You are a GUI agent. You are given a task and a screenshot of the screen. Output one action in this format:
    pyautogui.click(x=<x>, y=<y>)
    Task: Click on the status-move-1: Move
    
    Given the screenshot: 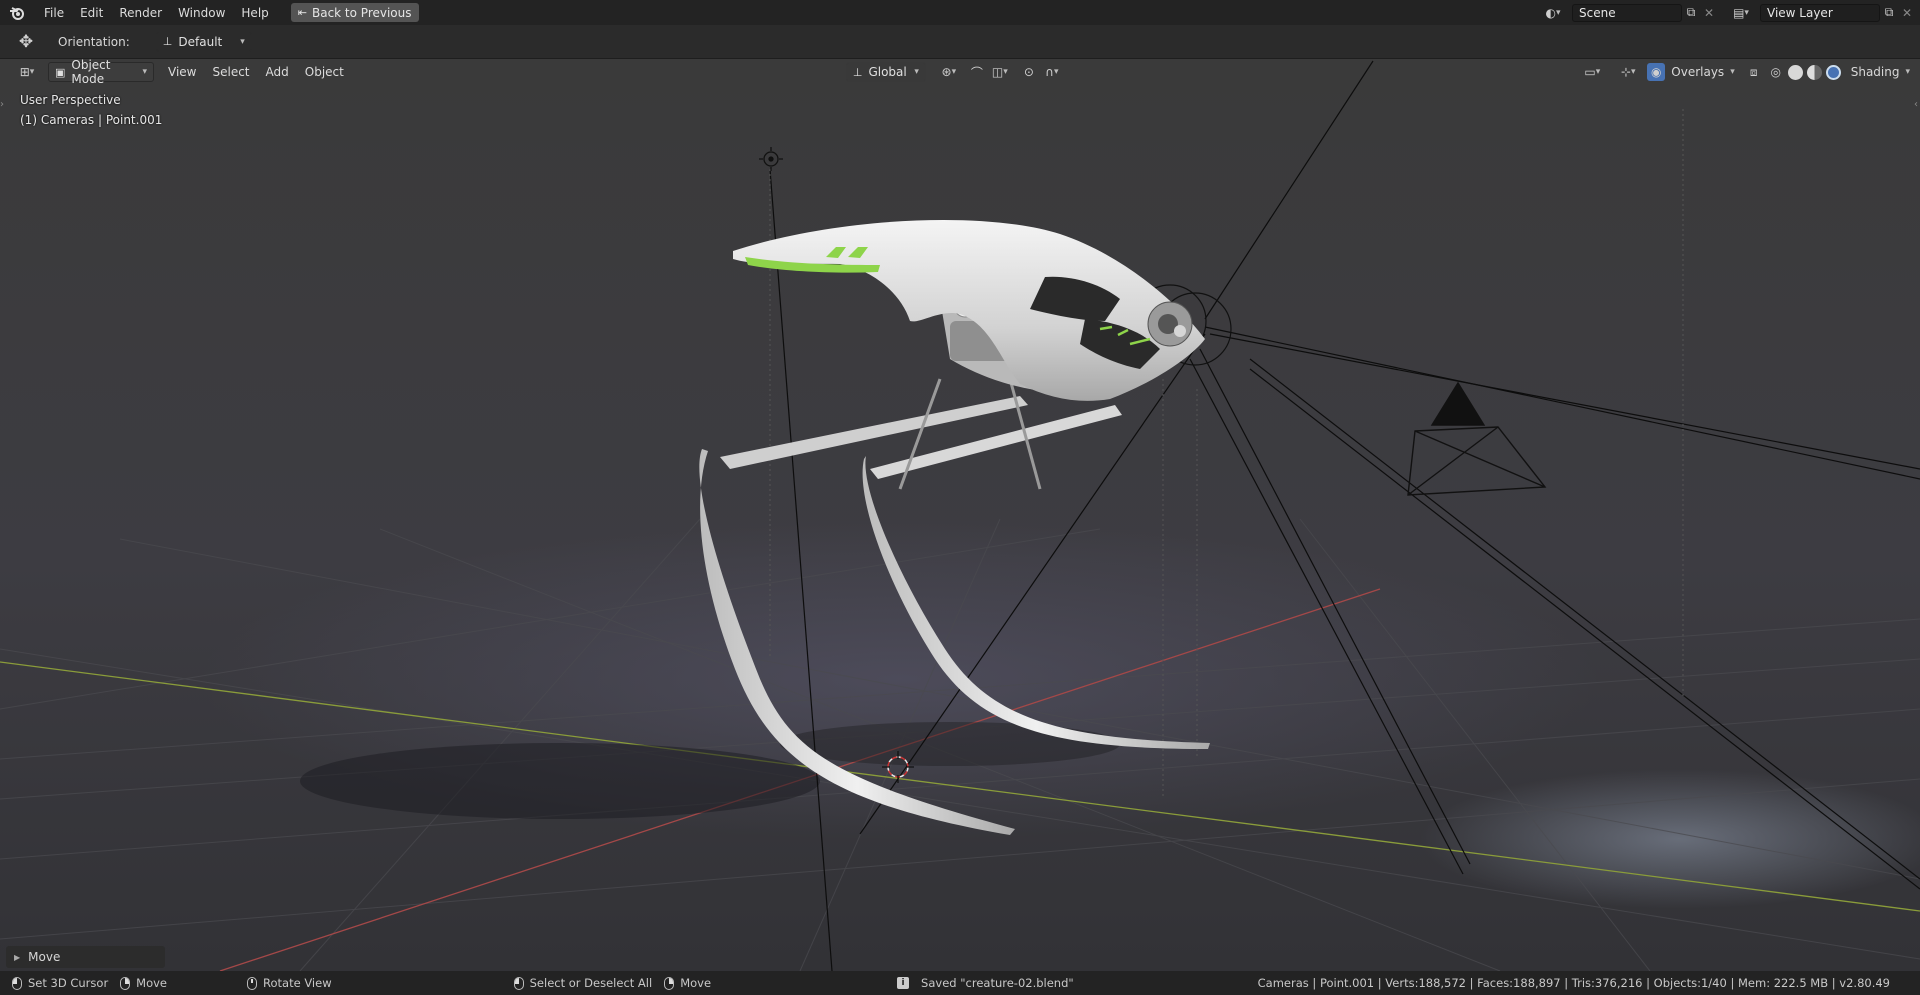 What is the action you would take?
    pyautogui.click(x=143, y=983)
    